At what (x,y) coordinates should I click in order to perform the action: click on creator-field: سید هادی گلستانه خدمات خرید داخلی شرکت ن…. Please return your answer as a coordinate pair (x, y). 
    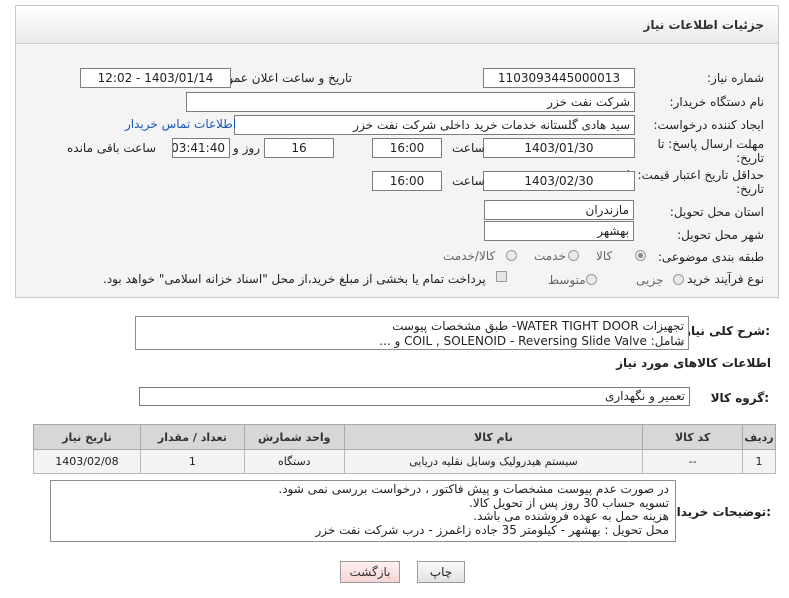
    Looking at the image, I should click on (434, 125).